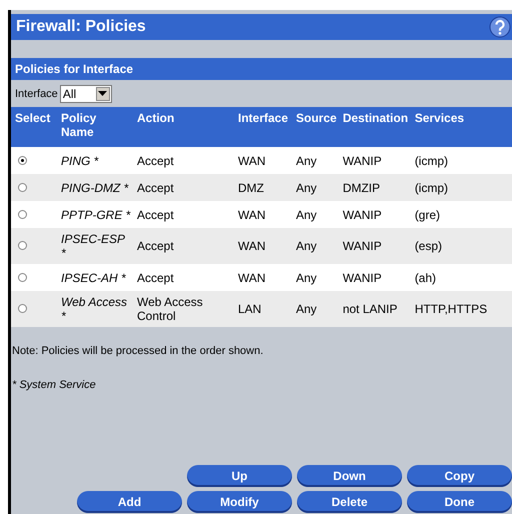  What do you see at coordinates (155, 118) in the screenshot?
I see `column-header: Action` at bounding box center [155, 118].